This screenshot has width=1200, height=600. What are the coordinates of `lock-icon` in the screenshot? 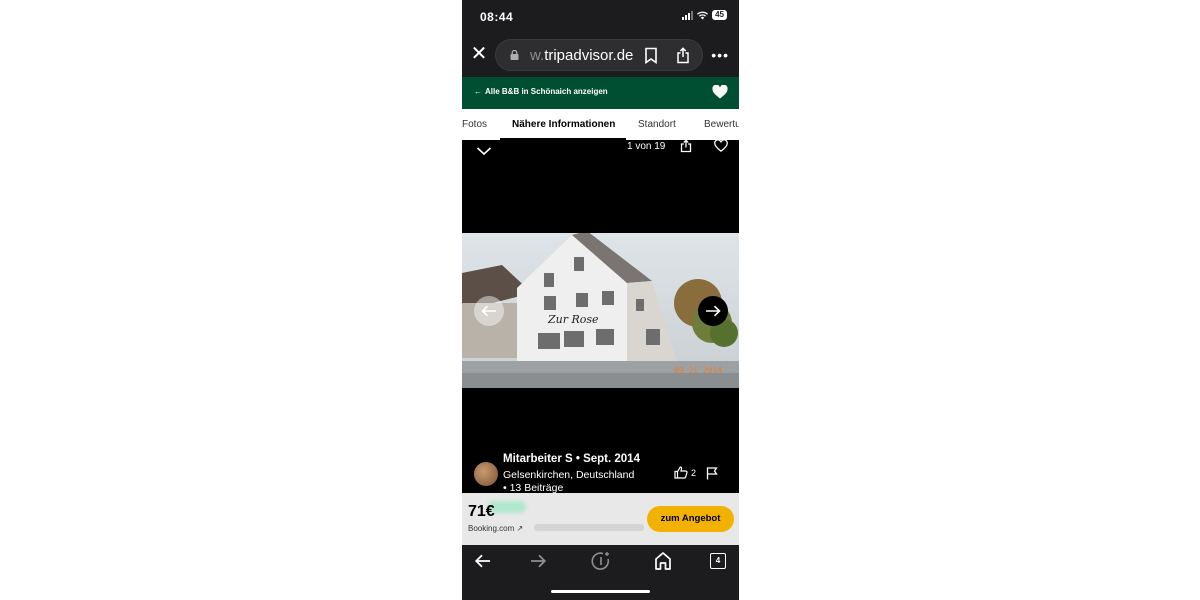 It's located at (514, 55).